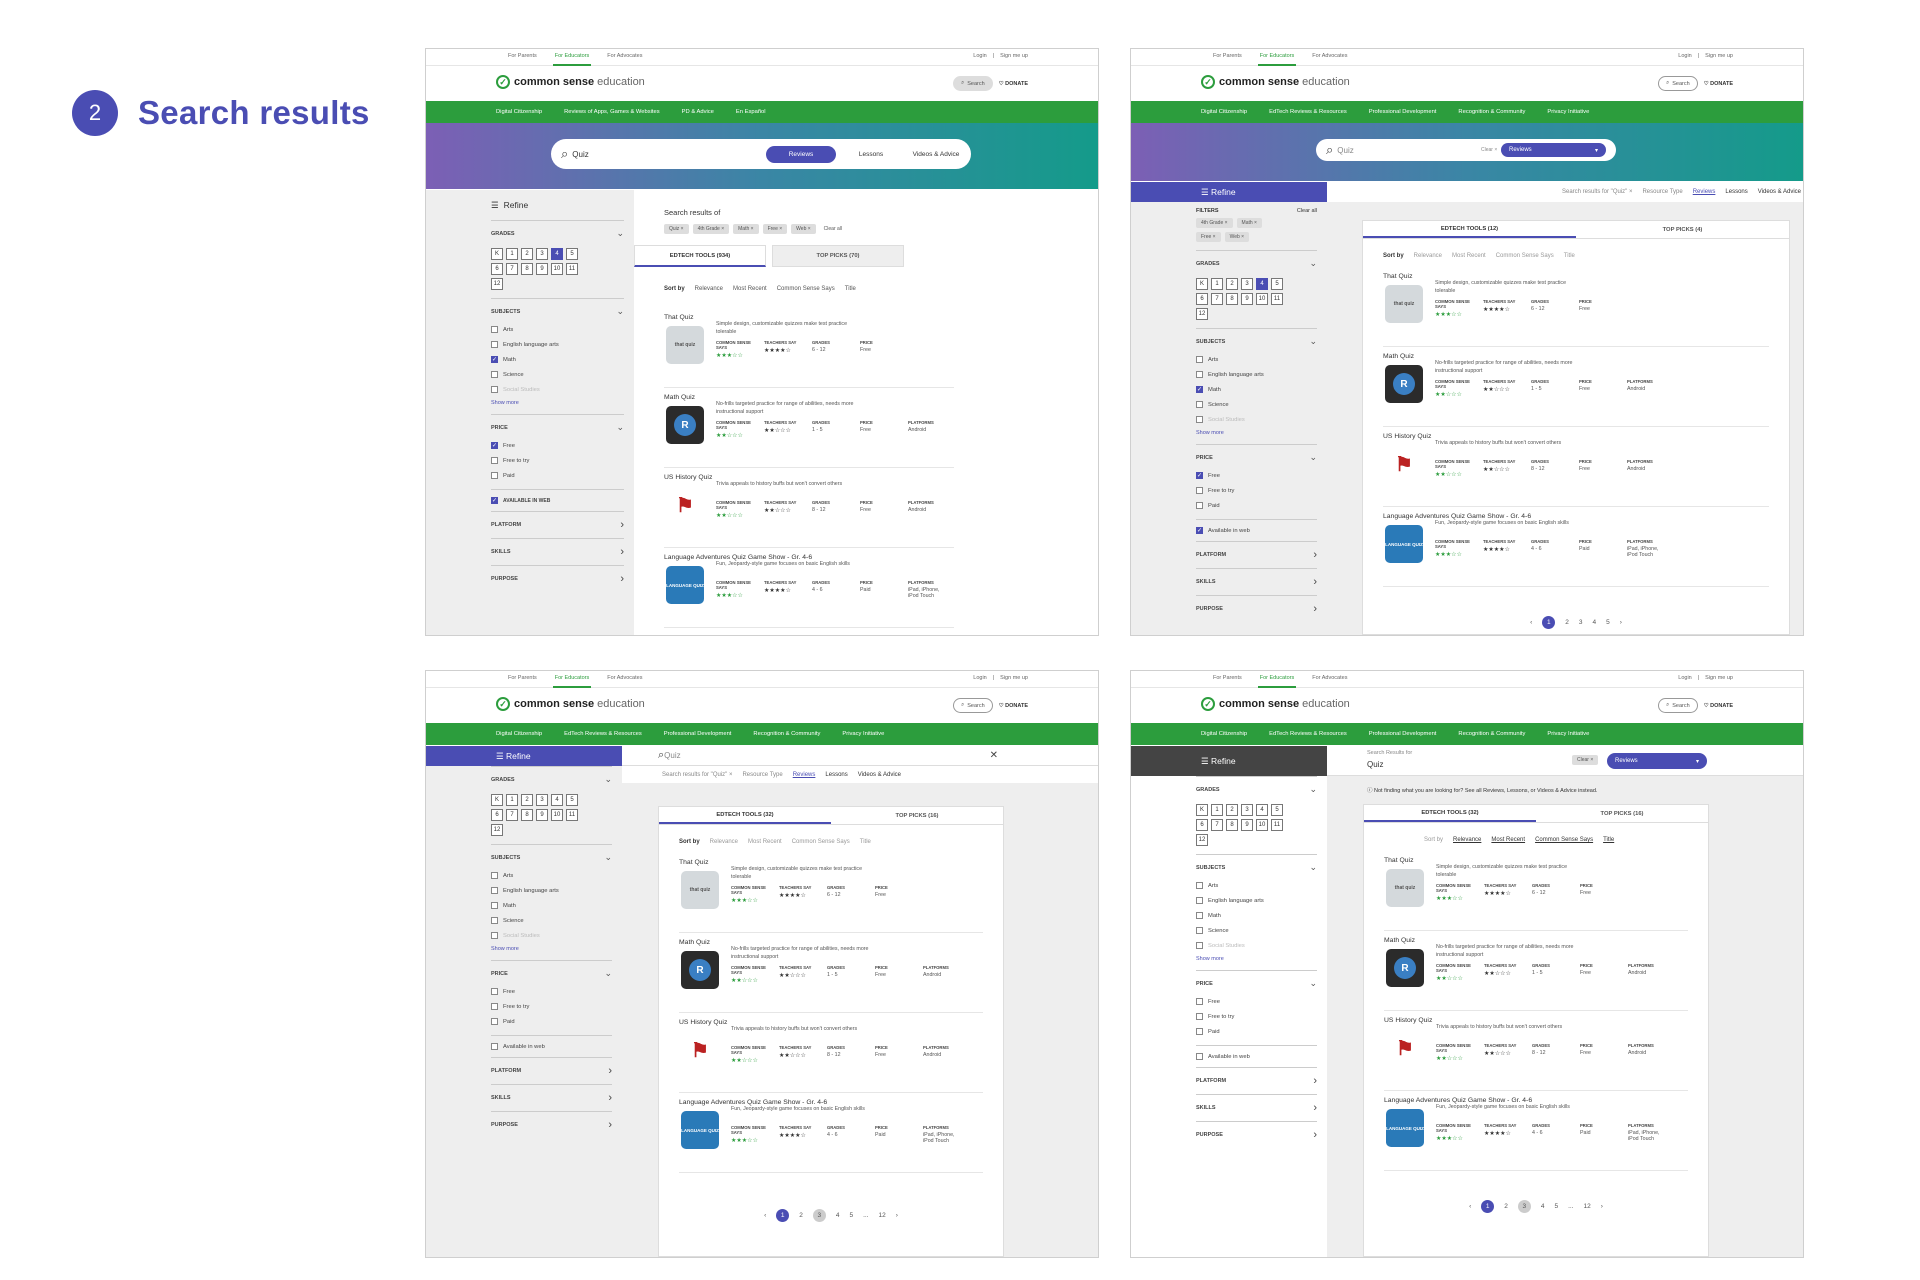  What do you see at coordinates (1256, 1080) in the screenshot?
I see `platform-section: PLATFORM ›` at bounding box center [1256, 1080].